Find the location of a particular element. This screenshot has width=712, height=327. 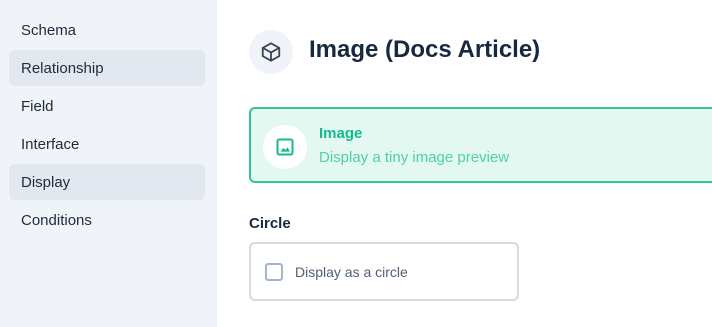

display-option-description: Display a tiny image preview is located at coordinates (414, 157).